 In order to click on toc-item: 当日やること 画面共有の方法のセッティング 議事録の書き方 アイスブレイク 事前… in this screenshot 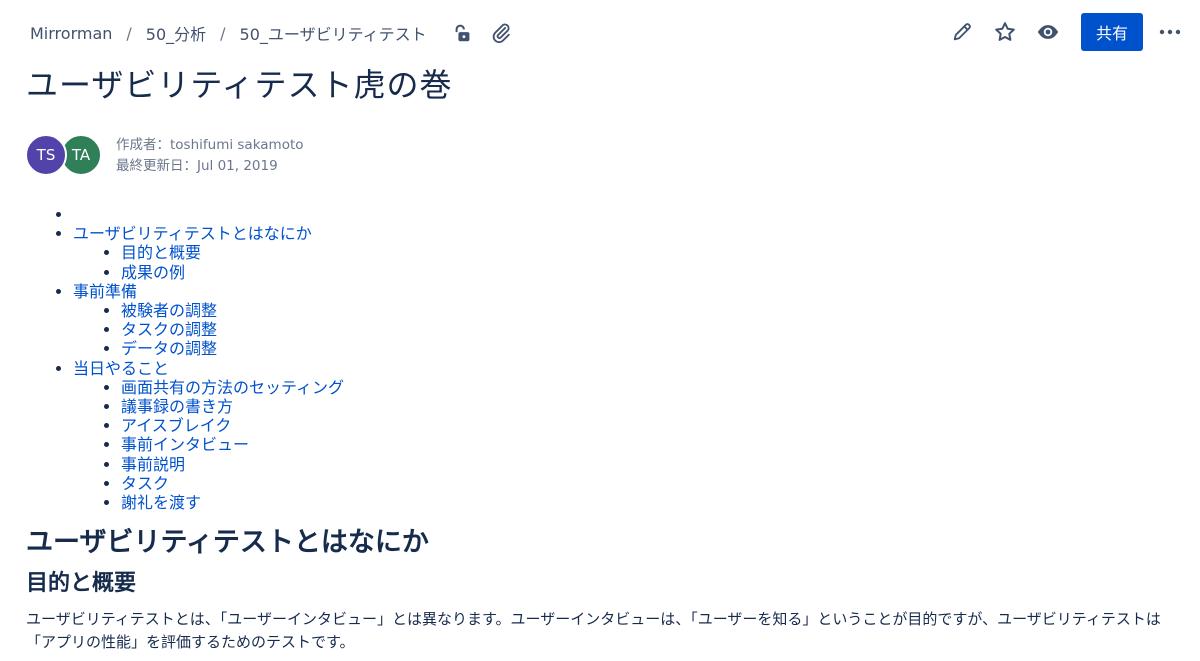, I will do `click(208, 436)`.